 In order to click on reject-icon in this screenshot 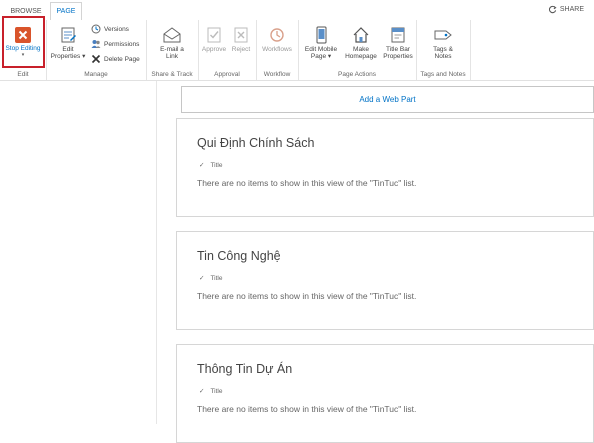, I will do `click(241, 35)`.